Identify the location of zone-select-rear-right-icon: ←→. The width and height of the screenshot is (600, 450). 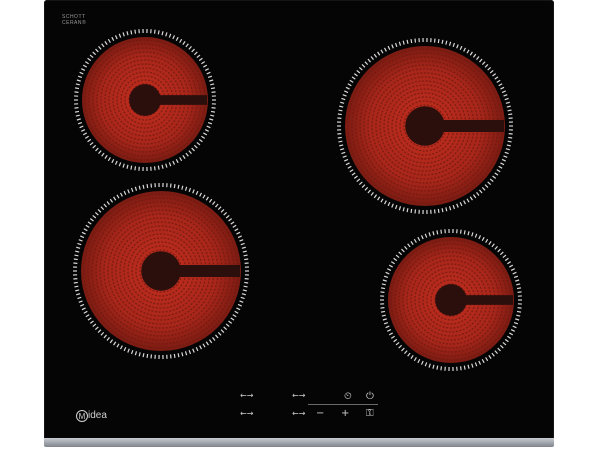
(298, 396).